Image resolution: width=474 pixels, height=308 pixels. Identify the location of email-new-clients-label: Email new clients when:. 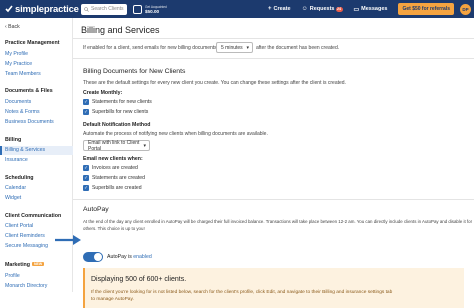
(113, 159).